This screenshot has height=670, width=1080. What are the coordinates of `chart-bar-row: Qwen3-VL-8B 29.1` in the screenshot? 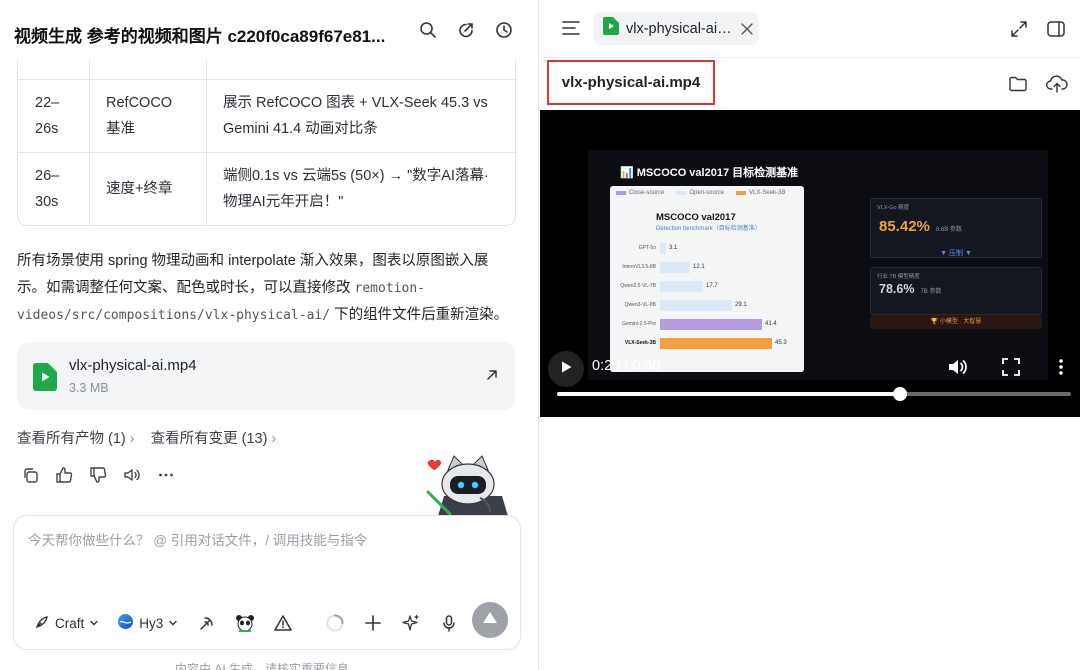 It's located at (707, 305).